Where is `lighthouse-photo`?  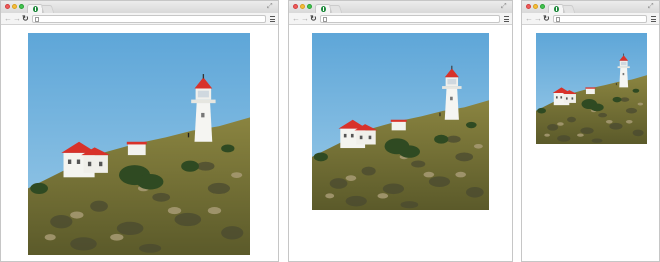
lighthouse-photo is located at coordinates (591, 88).